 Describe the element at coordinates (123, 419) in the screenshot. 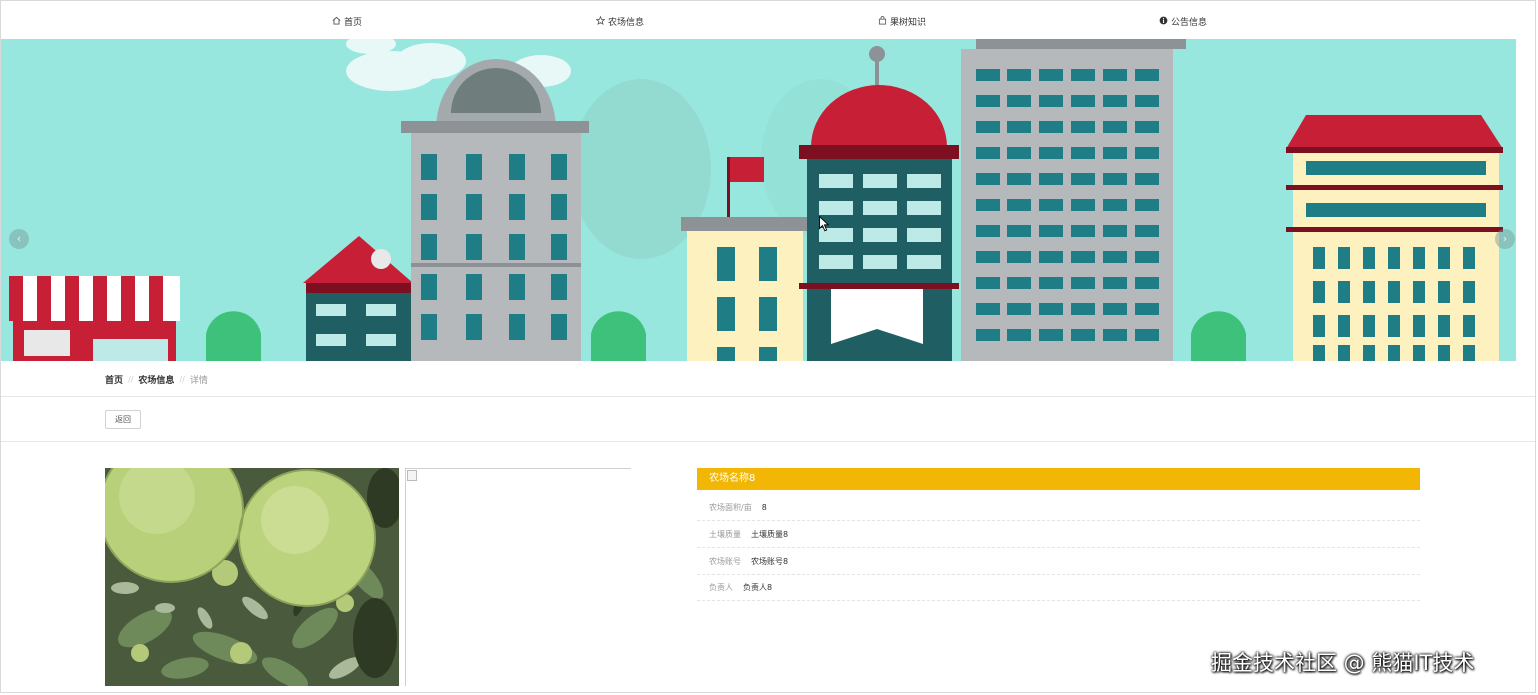

I see `back-button: 返回` at that location.